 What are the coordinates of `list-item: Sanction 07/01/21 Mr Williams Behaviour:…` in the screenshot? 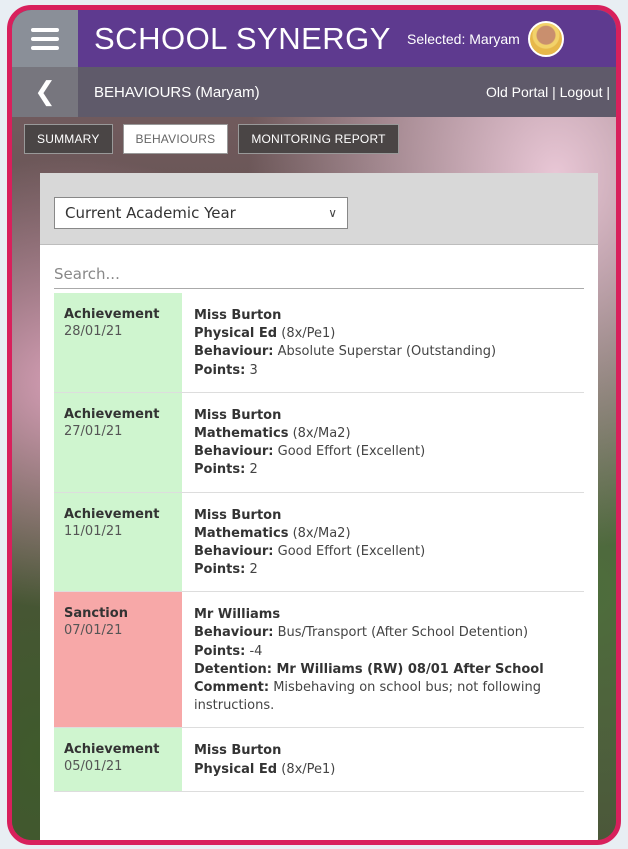 It's located at (319, 660).